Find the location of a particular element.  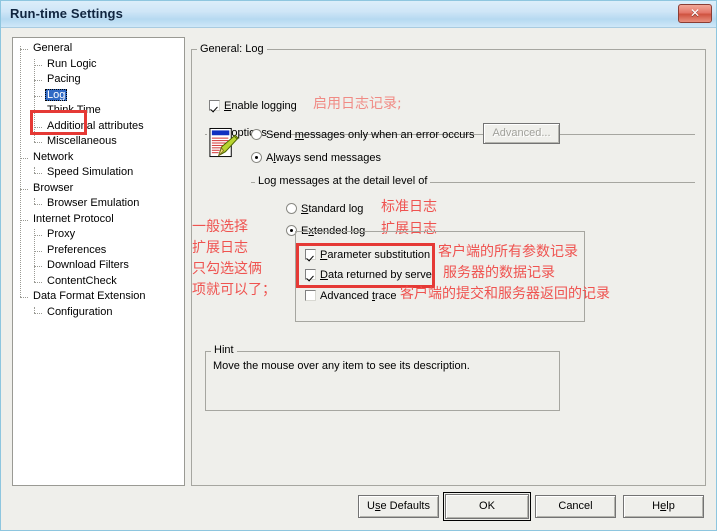

help-label-b: lp is located at coordinates (670, 506).